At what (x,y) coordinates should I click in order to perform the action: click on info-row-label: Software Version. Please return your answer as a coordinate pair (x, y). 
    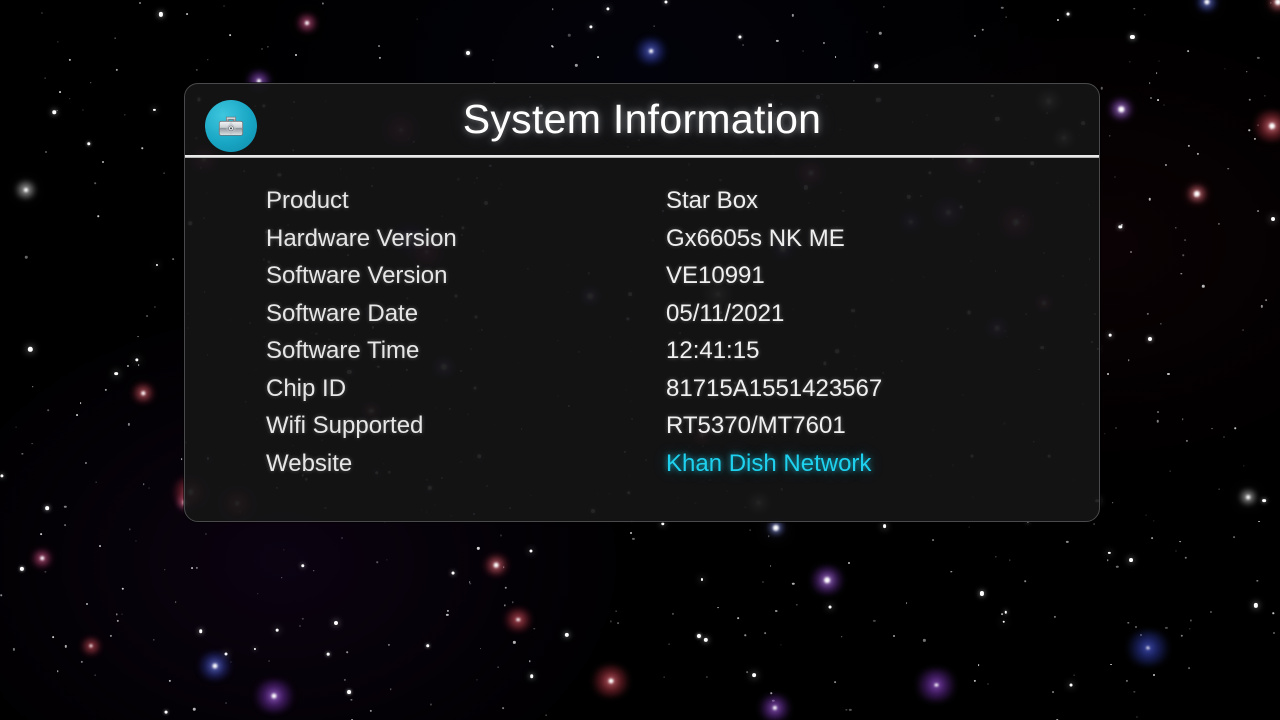
    Looking at the image, I should click on (357, 275).